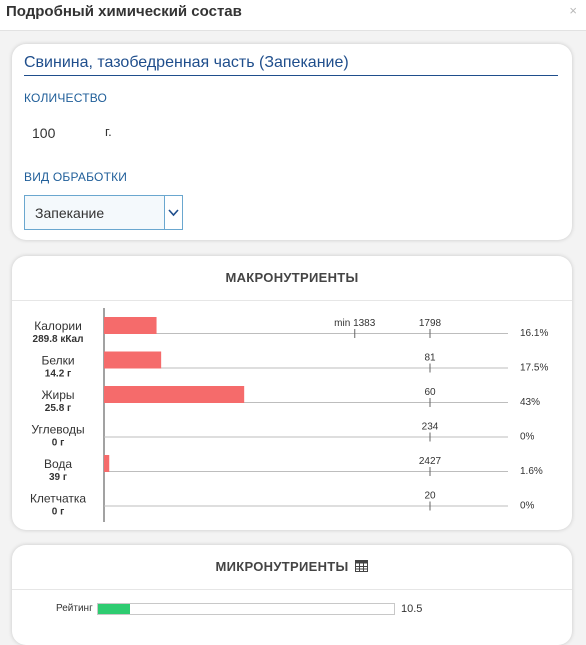 The width and height of the screenshot is (586, 645). Describe the element at coordinates (114, 609) in the screenshot. I see `rating-bar-fill` at that location.